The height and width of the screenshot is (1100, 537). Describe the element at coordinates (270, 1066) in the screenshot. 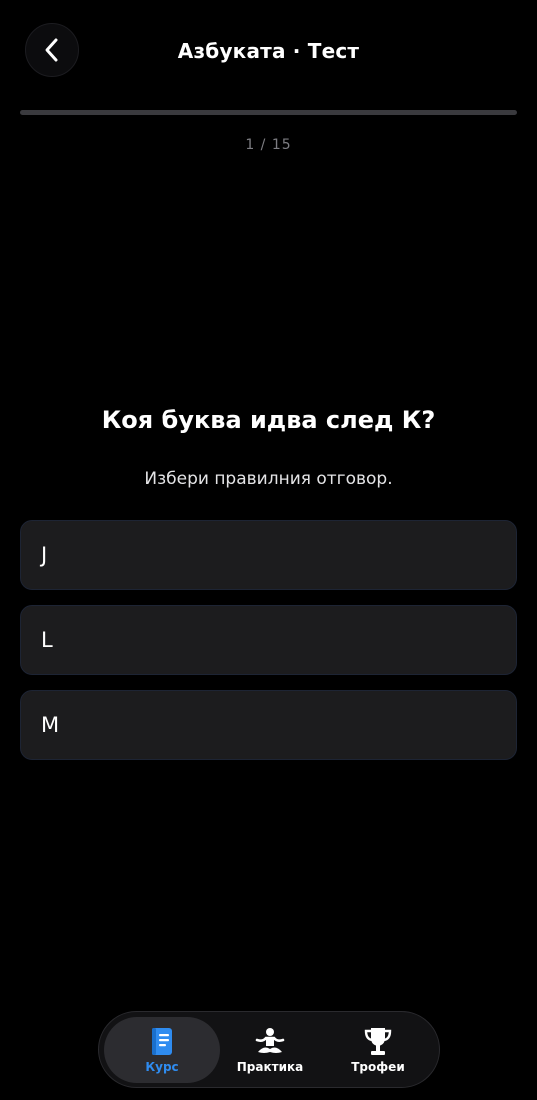

I see `tab-practice-label: Практика` at that location.